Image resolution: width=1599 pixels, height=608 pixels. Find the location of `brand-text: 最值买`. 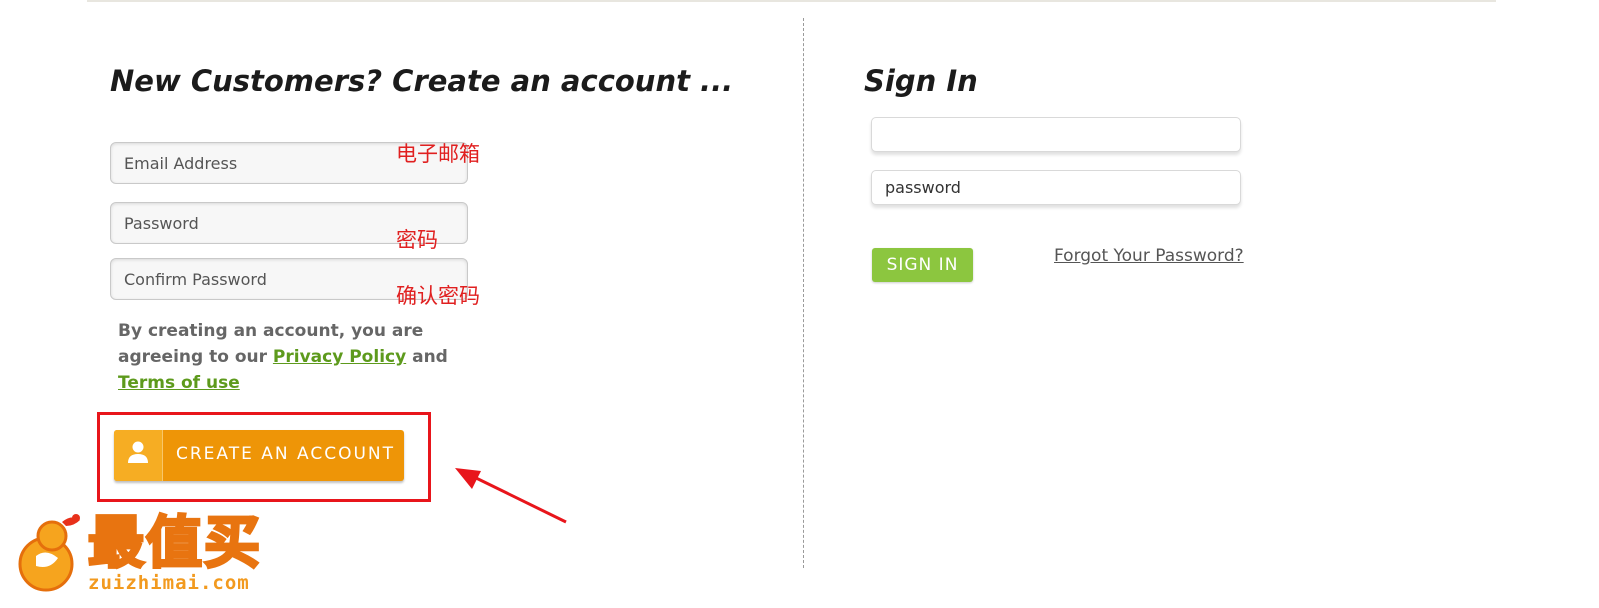

brand-text: 最值买 is located at coordinates (174, 543).